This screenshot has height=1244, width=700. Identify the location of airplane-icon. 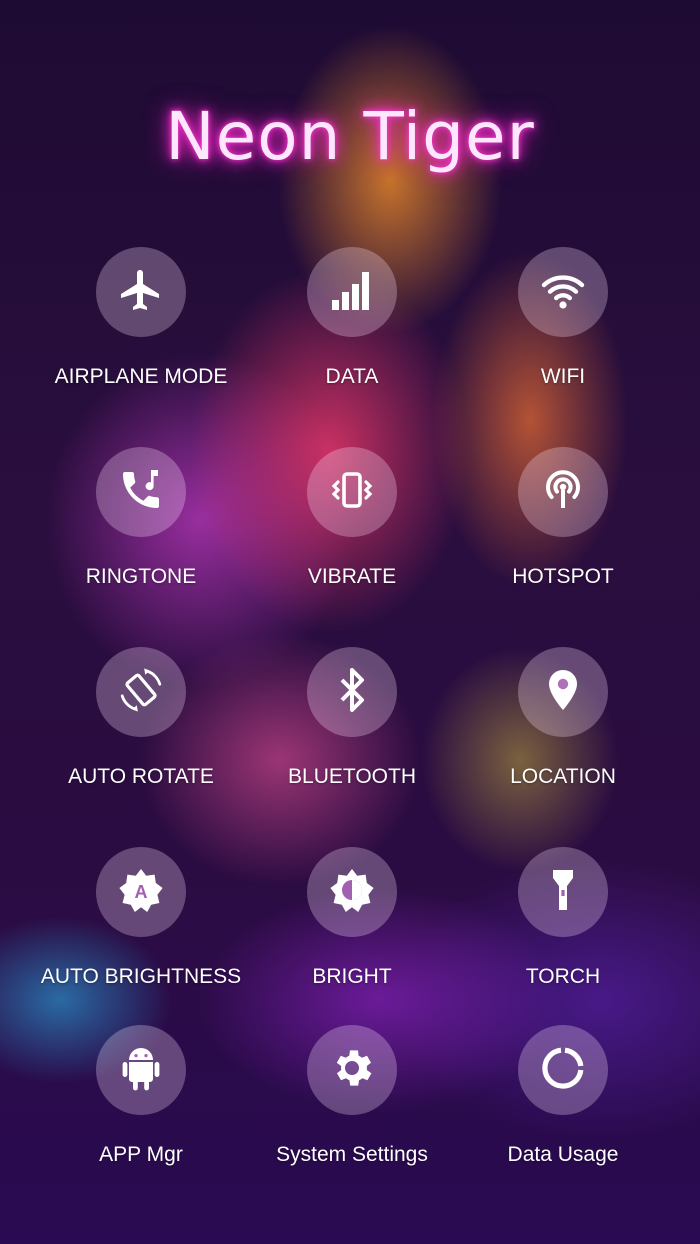
(141, 292).